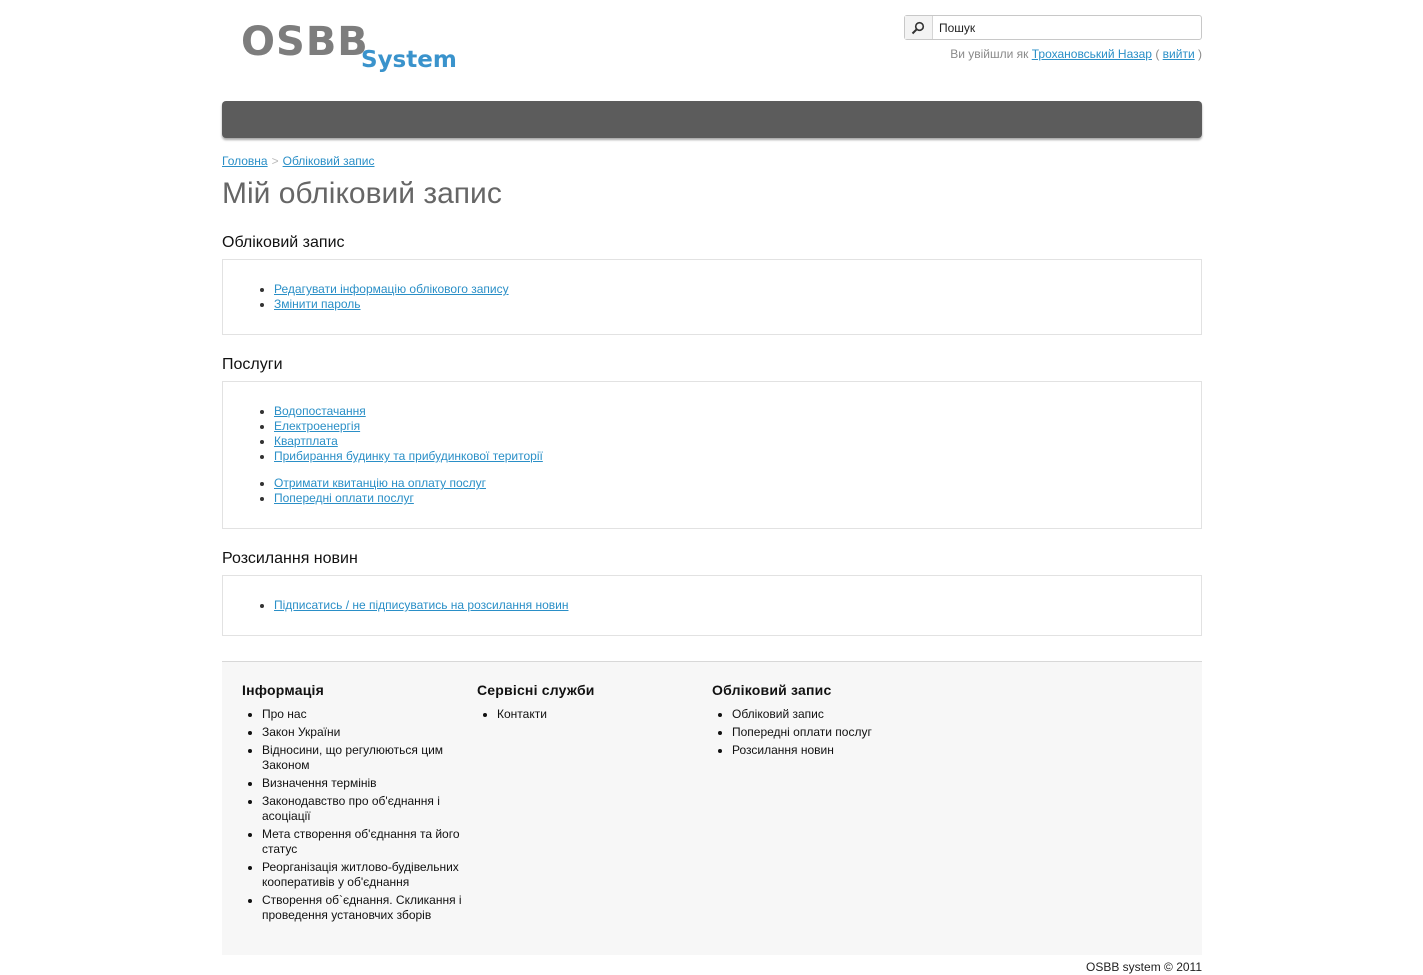 The height and width of the screenshot is (975, 1423). Describe the element at coordinates (367, 809) in the screenshot. I see `footer-link: Законодавство про об'єднання і асоціації` at that location.